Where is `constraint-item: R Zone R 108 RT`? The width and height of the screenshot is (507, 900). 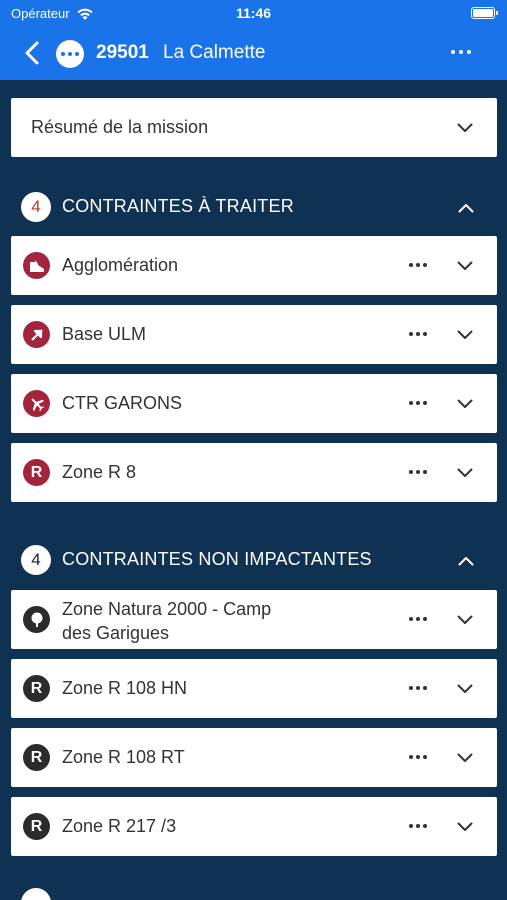 constraint-item: R Zone R 108 RT is located at coordinates (254, 757).